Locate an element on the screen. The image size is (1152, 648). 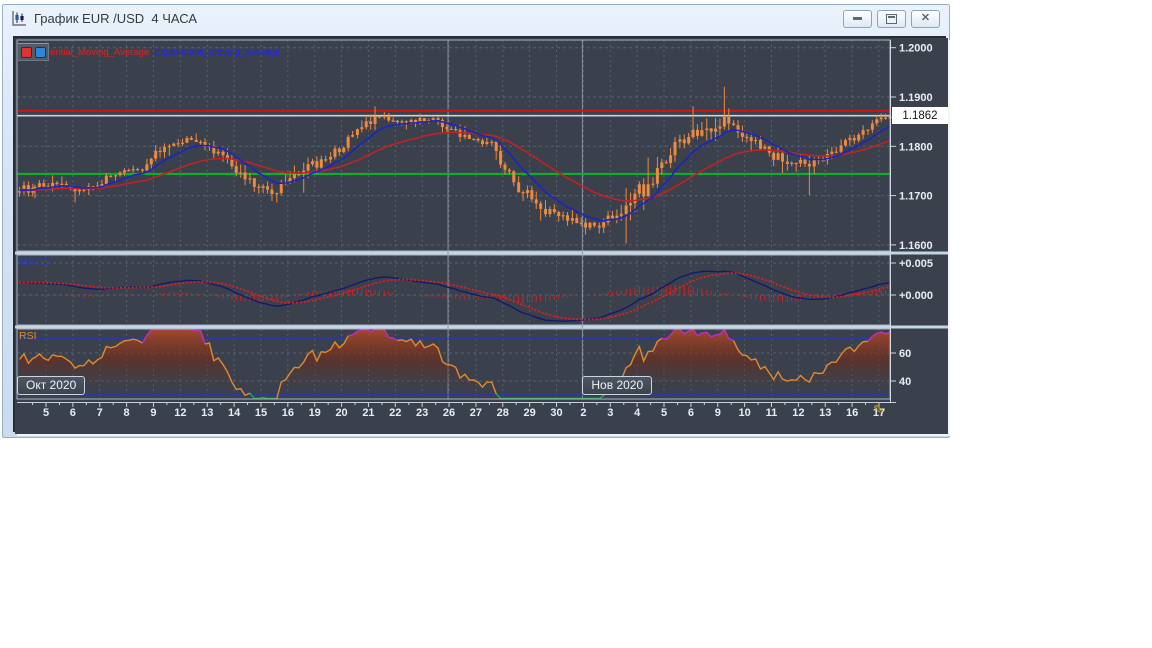
svg-text: 23 is located at coordinates (422, 413).